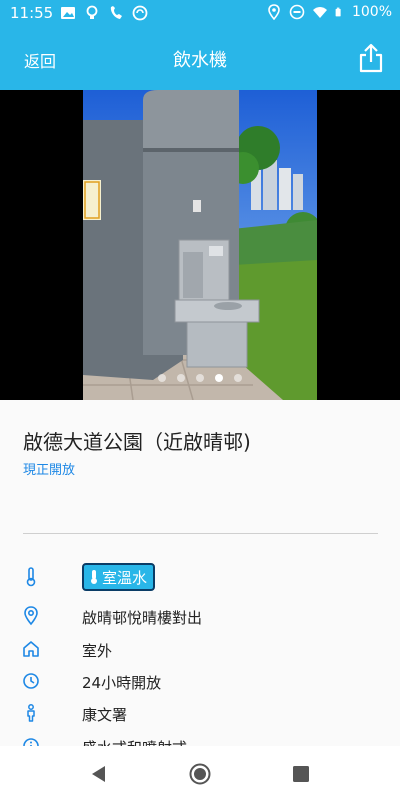 The height and width of the screenshot is (800, 400). I want to click on wifi-calling-icon, so click(116, 12).